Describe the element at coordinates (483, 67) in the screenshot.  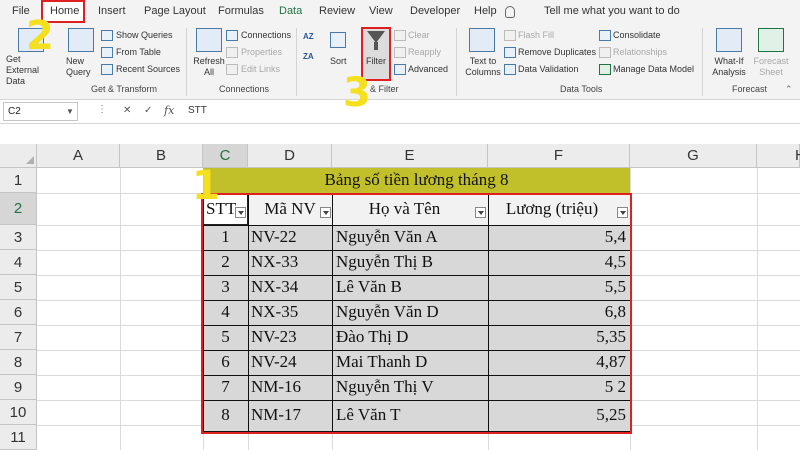
I see `text-to-columns-button: Text to Columns` at that location.